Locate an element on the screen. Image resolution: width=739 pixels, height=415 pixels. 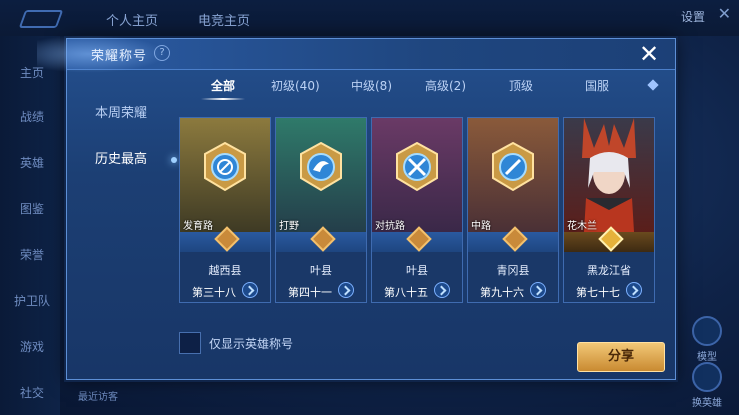
sidebar-item-home: 主页 is located at coordinates (32, 72).